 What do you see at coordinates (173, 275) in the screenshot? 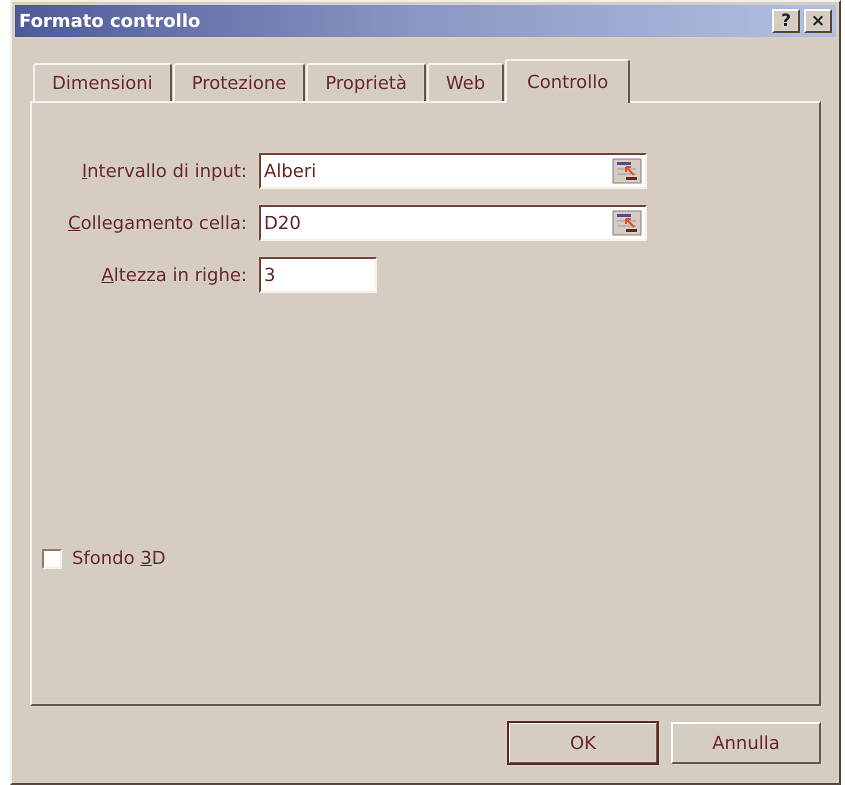
I see `field-label: Altezza in righe:` at bounding box center [173, 275].